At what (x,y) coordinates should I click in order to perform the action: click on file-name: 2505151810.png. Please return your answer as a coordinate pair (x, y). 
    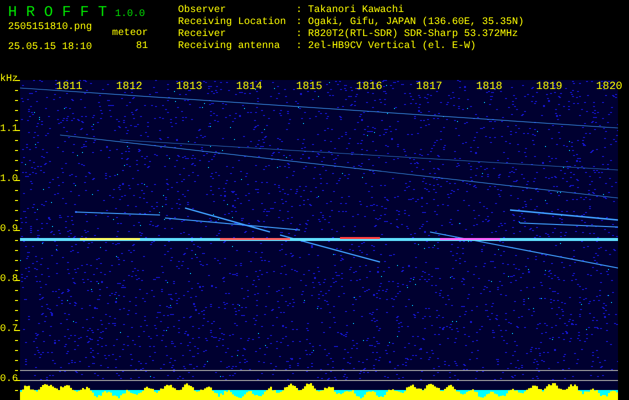
    Looking at the image, I should click on (50, 28).